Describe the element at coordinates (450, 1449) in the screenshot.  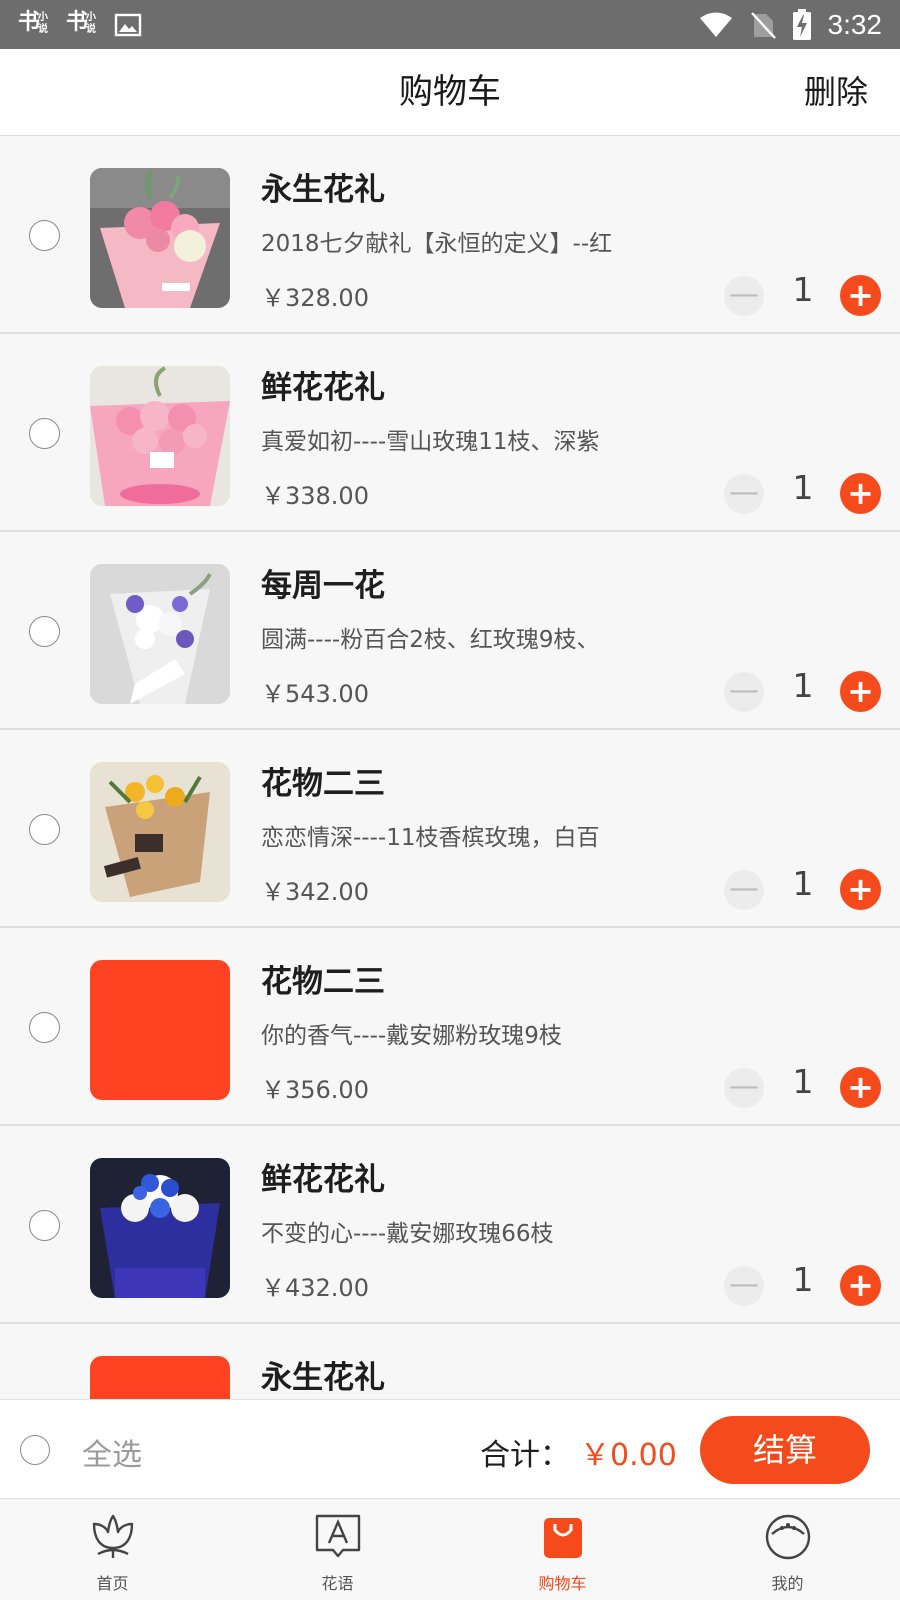
I see `checkout-bar: 全选 合计： ￥0.00 结算` at that location.